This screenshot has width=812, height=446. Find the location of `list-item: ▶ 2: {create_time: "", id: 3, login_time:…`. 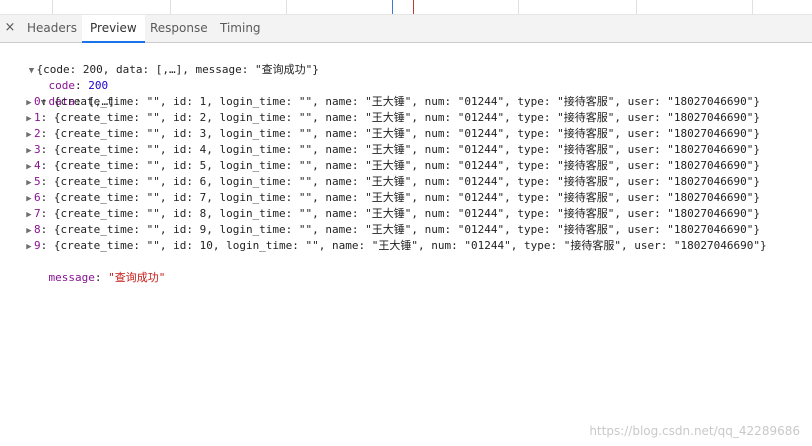

list-item: ▶ 2: {create_time: "", id: 3, login_time:… is located at coordinates (392, 134).